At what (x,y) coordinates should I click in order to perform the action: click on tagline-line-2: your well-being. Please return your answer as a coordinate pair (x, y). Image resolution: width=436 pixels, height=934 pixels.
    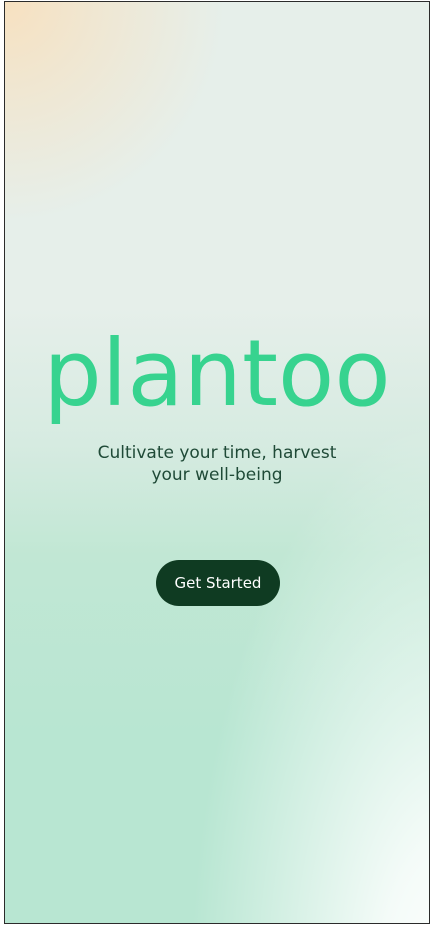
    Looking at the image, I should click on (217, 475).